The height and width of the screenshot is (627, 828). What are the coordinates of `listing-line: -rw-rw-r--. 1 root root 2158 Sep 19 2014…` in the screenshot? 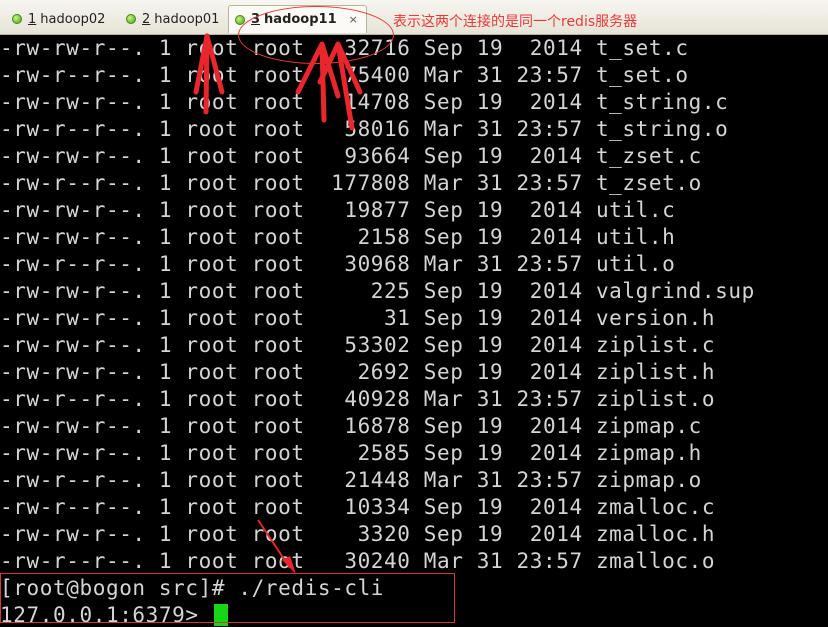 It's located at (338, 237).